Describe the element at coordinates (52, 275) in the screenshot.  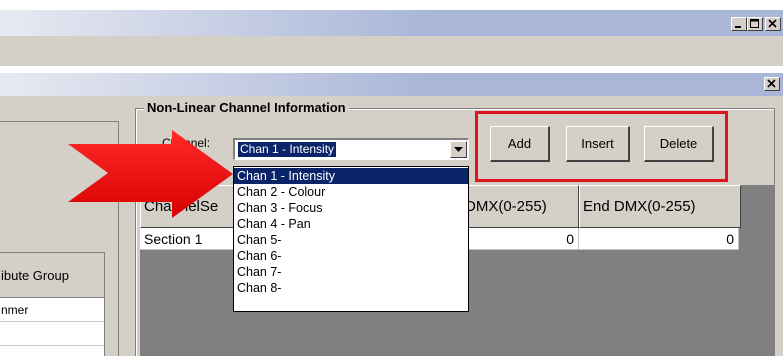
I see `attribute-table-header: ibute Group` at that location.